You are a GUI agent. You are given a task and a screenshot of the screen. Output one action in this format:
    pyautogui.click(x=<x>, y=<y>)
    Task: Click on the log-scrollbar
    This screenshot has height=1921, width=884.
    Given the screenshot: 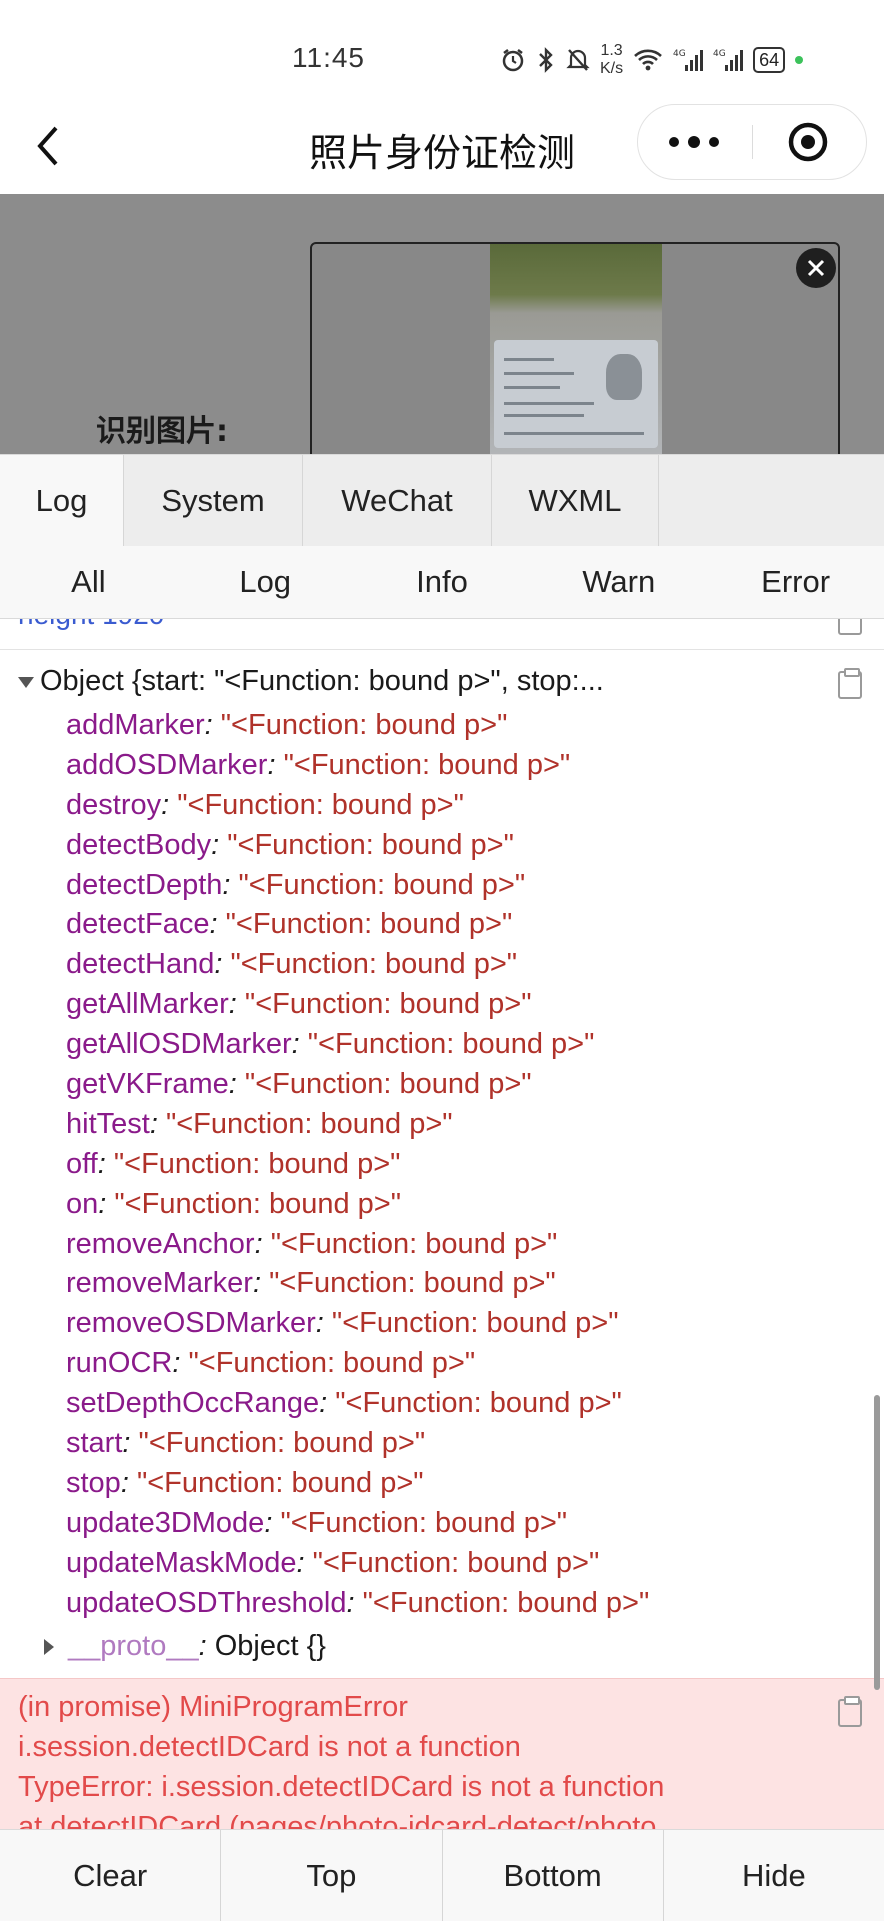 What is the action you would take?
    pyautogui.click(x=877, y=1542)
    